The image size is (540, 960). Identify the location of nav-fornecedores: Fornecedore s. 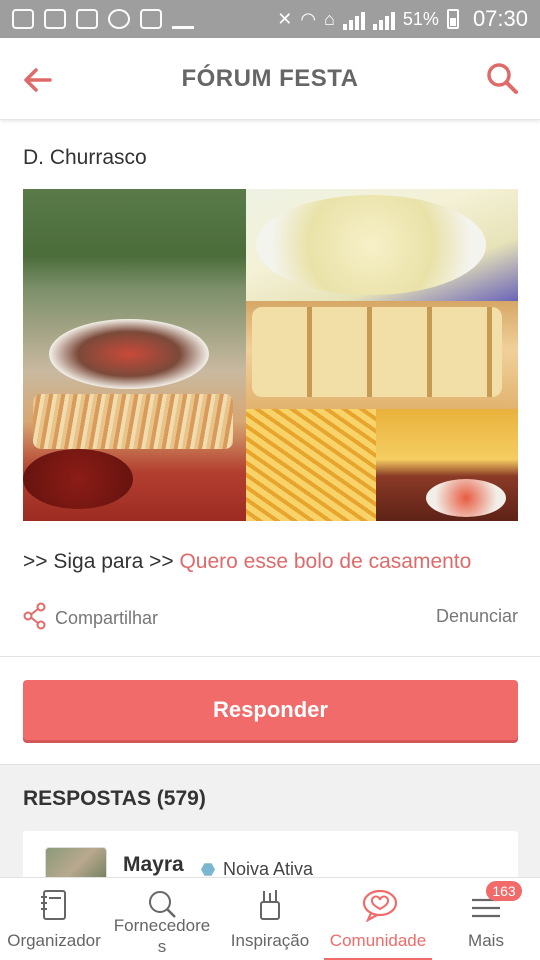
(162, 919).